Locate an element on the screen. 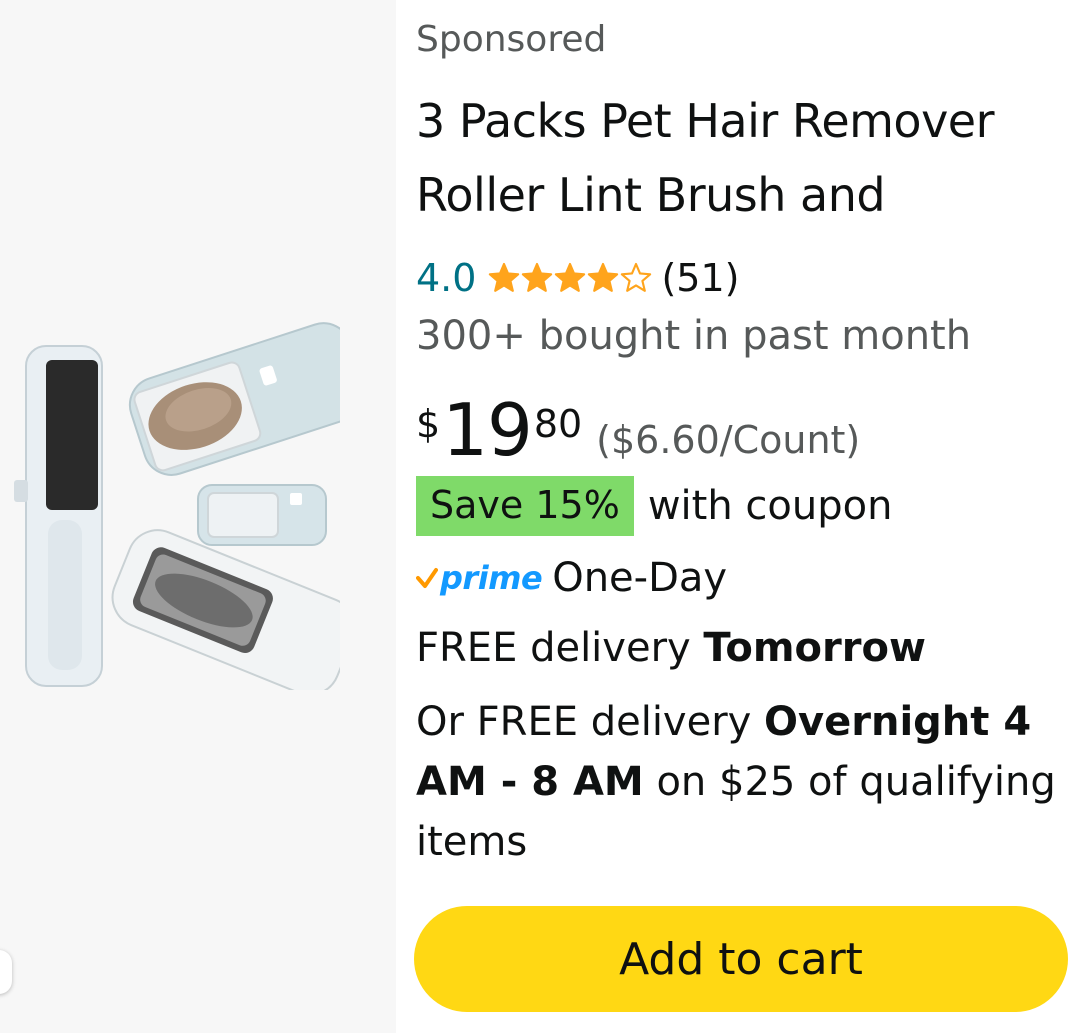 Image resolution: width=1068 pixels, height=1033 pixels. price-symbol: $ is located at coordinates (428, 424).